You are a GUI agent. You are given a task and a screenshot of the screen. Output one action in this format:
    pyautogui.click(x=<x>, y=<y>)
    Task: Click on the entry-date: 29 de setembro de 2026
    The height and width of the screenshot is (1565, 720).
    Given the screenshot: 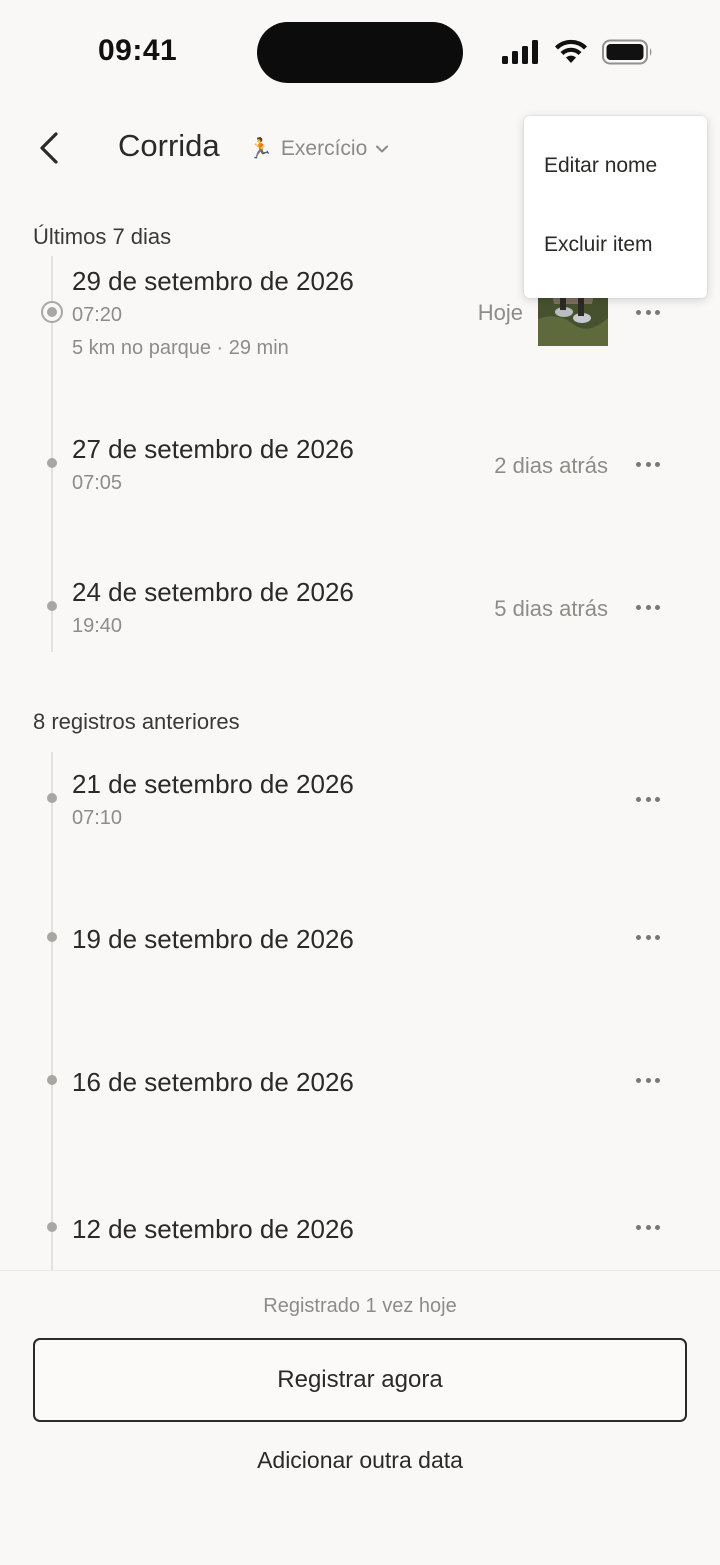 What is the action you would take?
    pyautogui.click(x=213, y=281)
    